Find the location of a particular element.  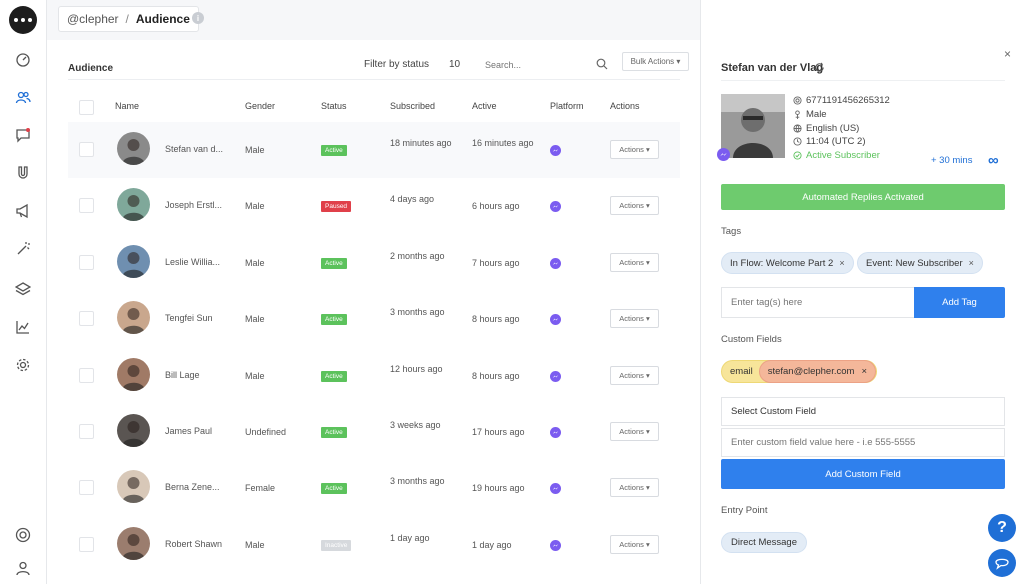

active-cell: 1 day ago is located at coordinates (492, 544).